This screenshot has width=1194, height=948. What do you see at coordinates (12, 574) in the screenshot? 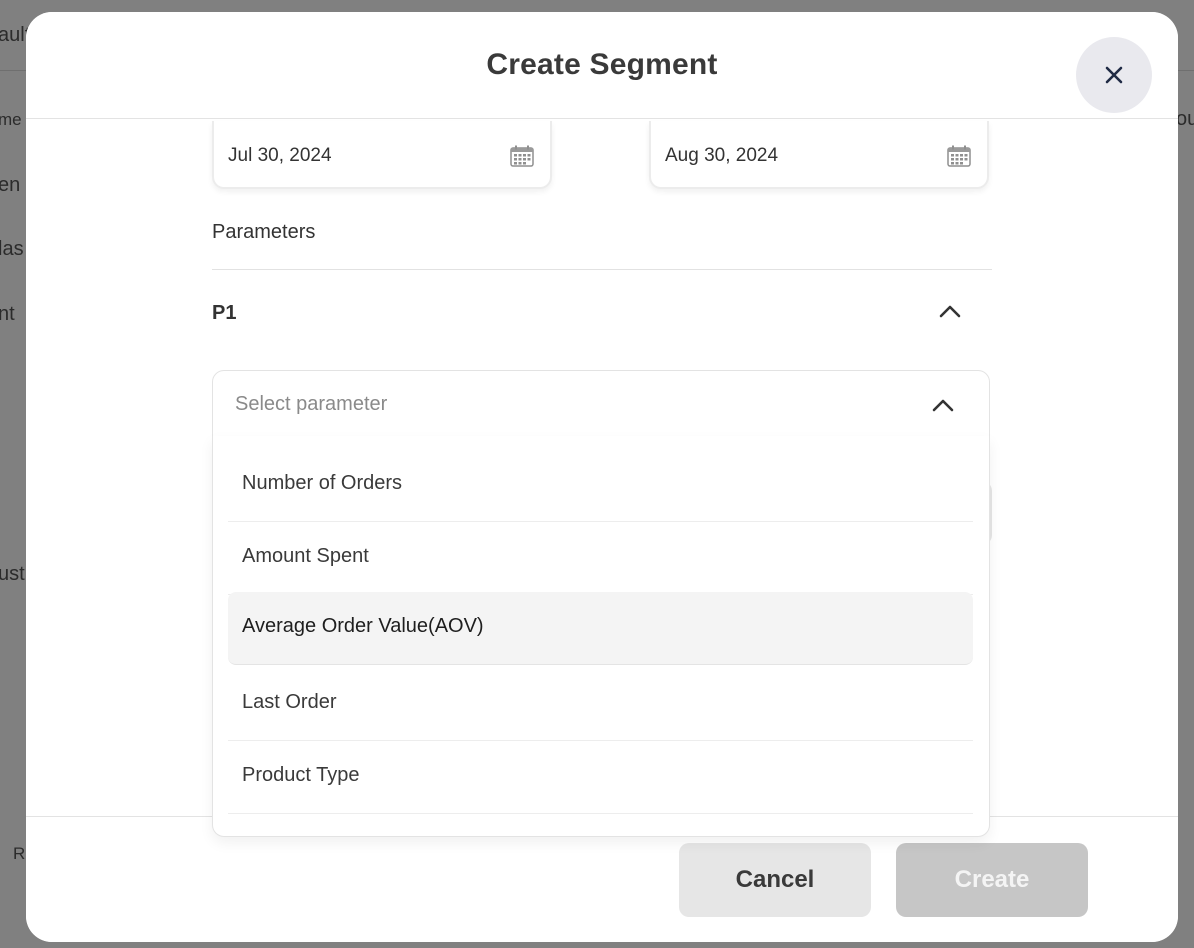
I see `background-text: ust` at bounding box center [12, 574].